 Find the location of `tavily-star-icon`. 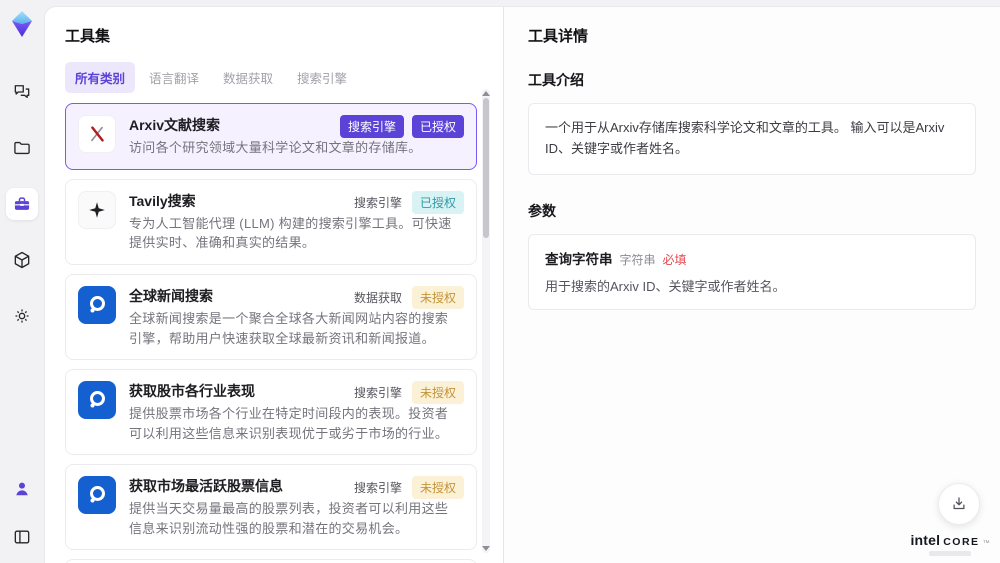

tavily-star-icon is located at coordinates (97, 209).